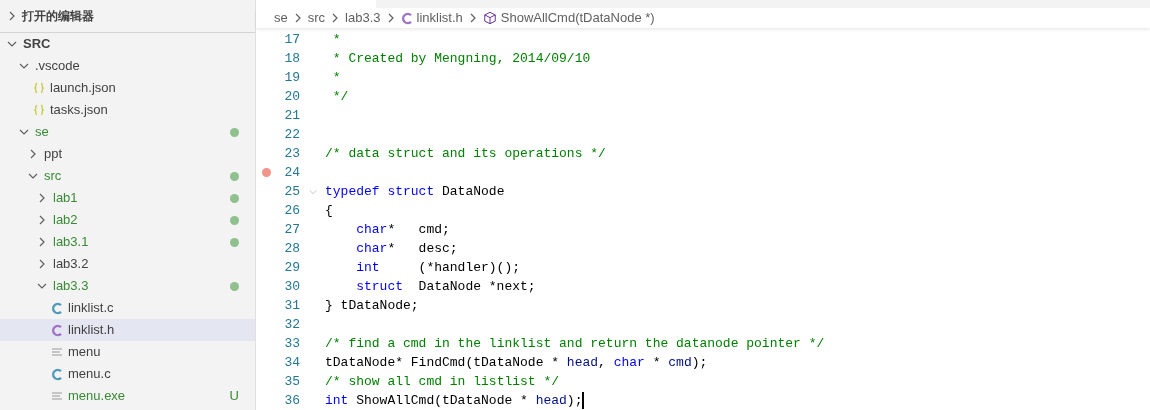 This screenshot has width=1150, height=410. I want to click on folder-name: se, so click(42, 132).